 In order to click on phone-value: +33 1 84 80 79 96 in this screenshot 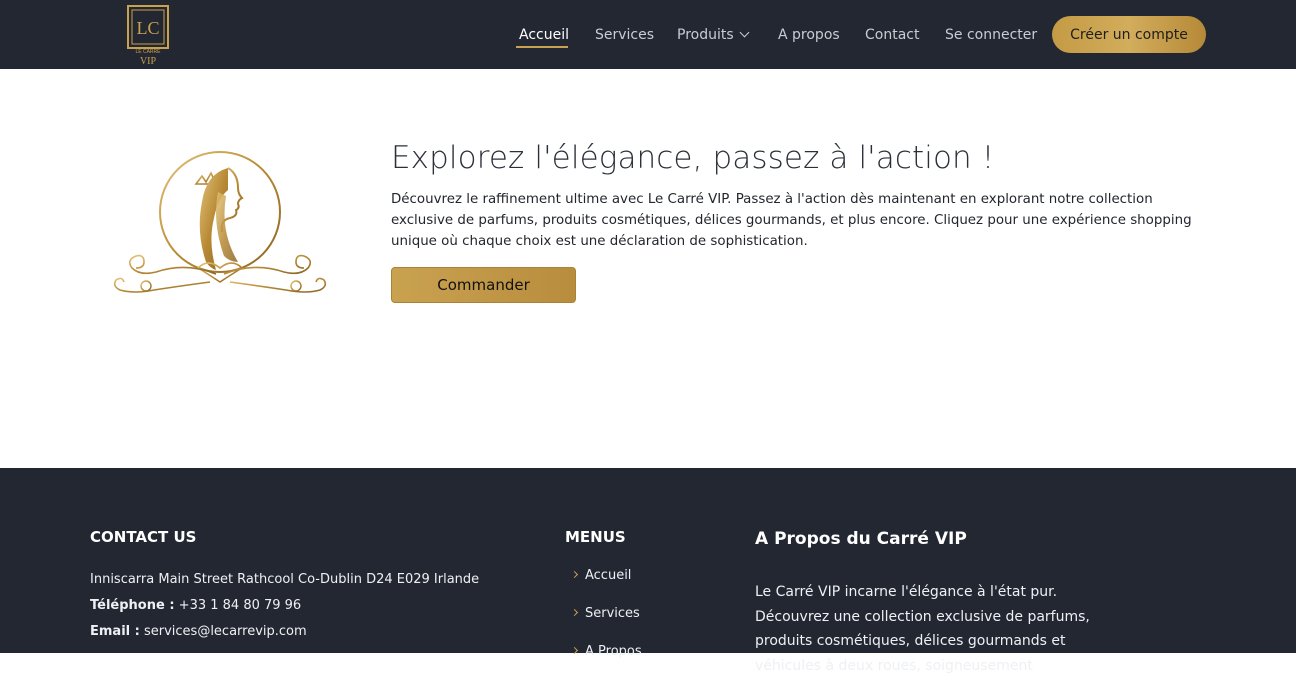, I will do `click(240, 605)`.